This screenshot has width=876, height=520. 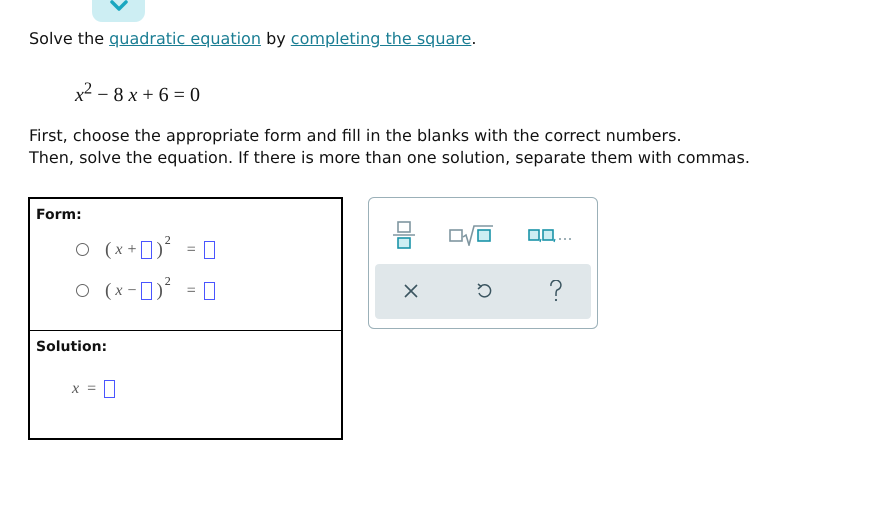 I want to click on root-icon, so click(x=471, y=235).